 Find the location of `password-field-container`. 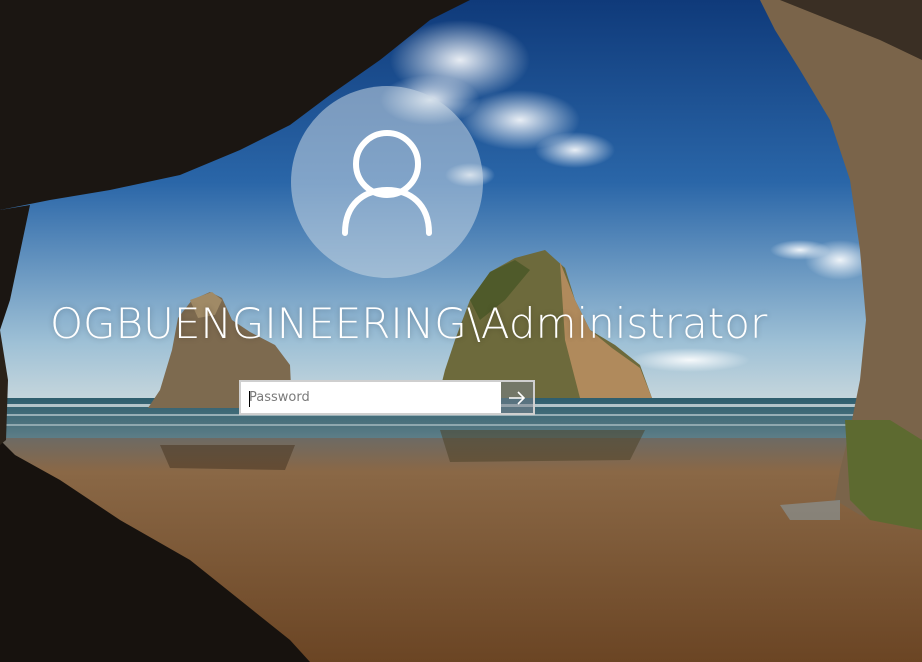

password-field-container is located at coordinates (370, 397).